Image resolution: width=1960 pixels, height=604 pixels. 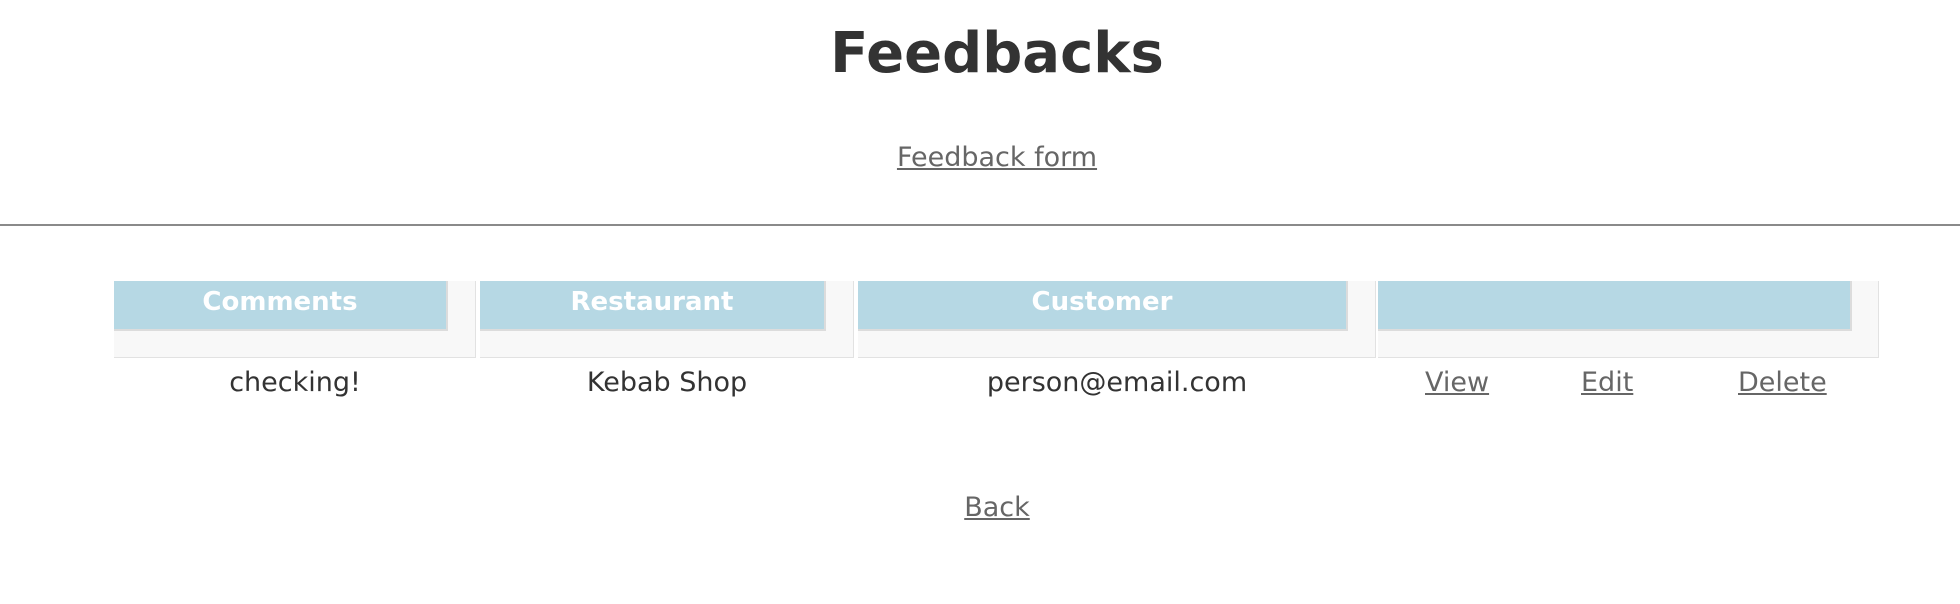 What do you see at coordinates (1117, 382) in the screenshot?
I see `cell-customer: person@email.com` at bounding box center [1117, 382].